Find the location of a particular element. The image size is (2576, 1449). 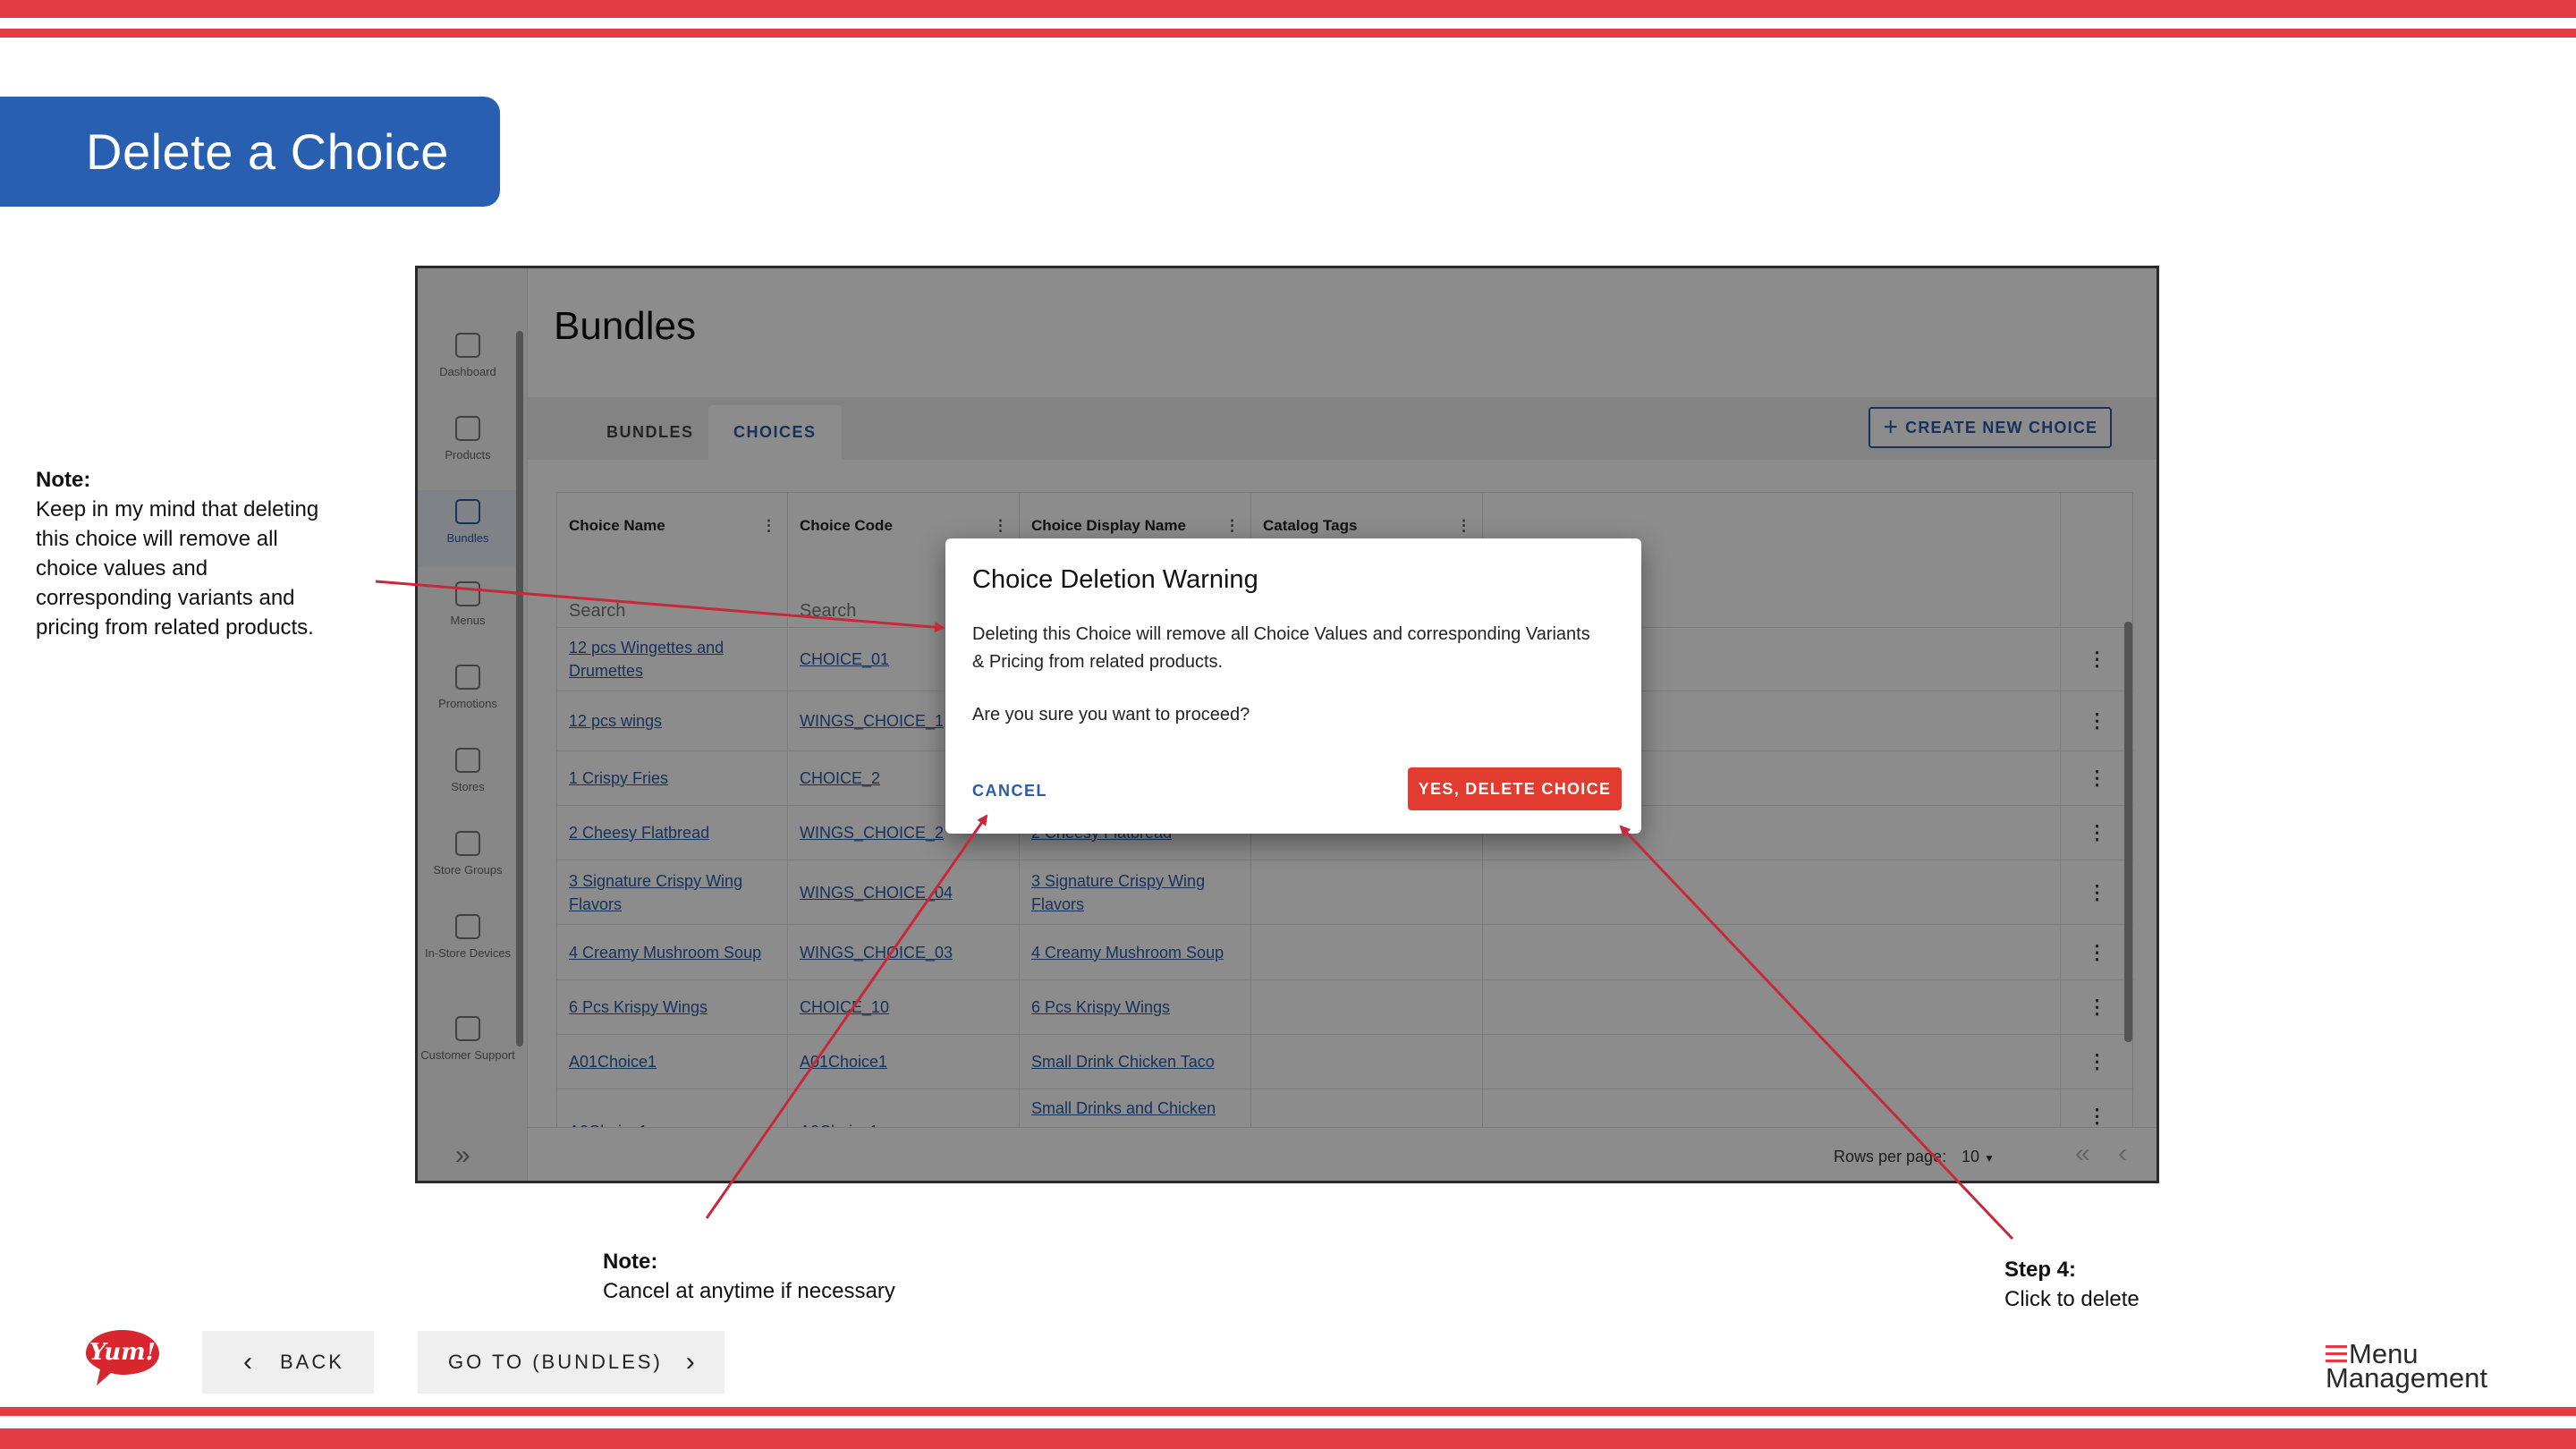

note-left-heading: Note: is located at coordinates (63, 480).